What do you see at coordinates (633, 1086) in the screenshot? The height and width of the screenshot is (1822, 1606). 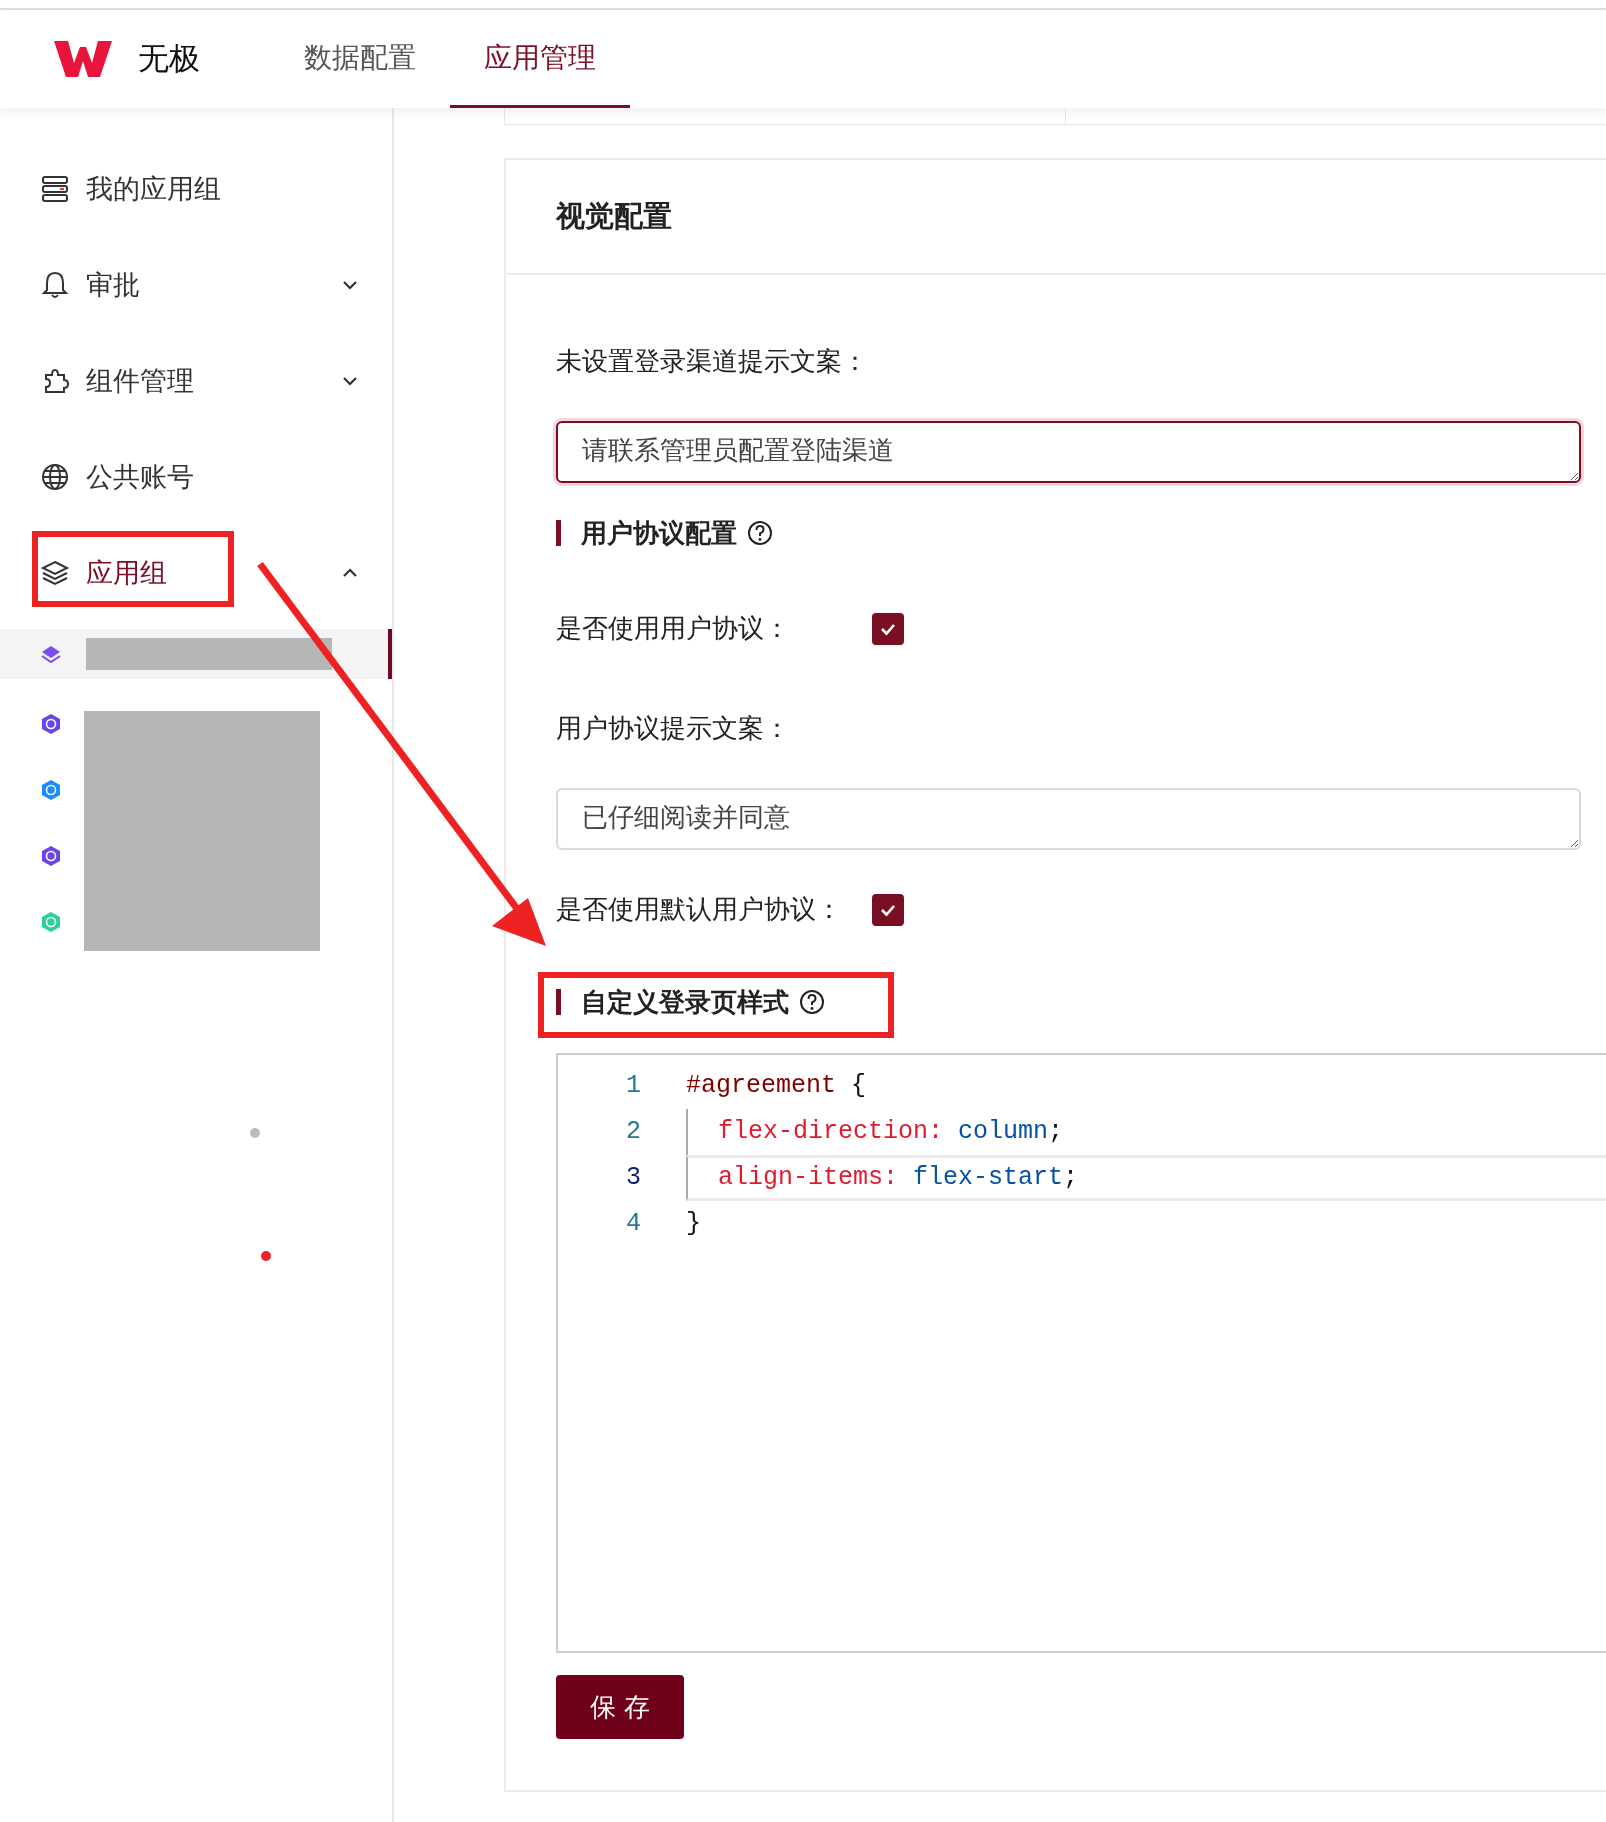 I see `line-number: 1` at bounding box center [633, 1086].